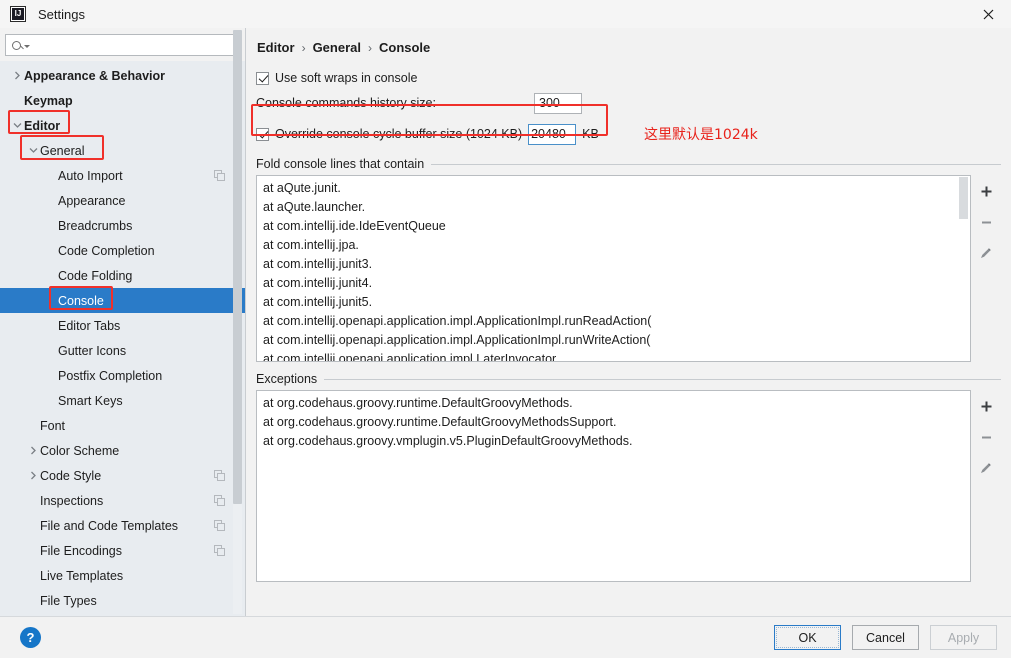  Describe the element at coordinates (262, 78) in the screenshot. I see `soft-wraps-checkbox` at that location.